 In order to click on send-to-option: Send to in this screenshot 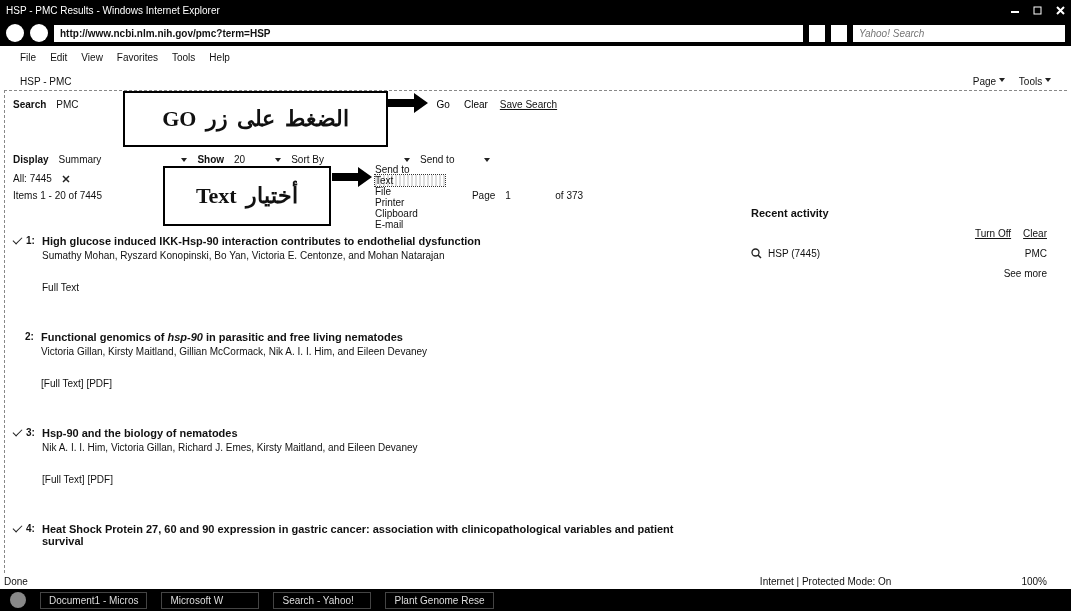, I will do `click(410, 169)`.